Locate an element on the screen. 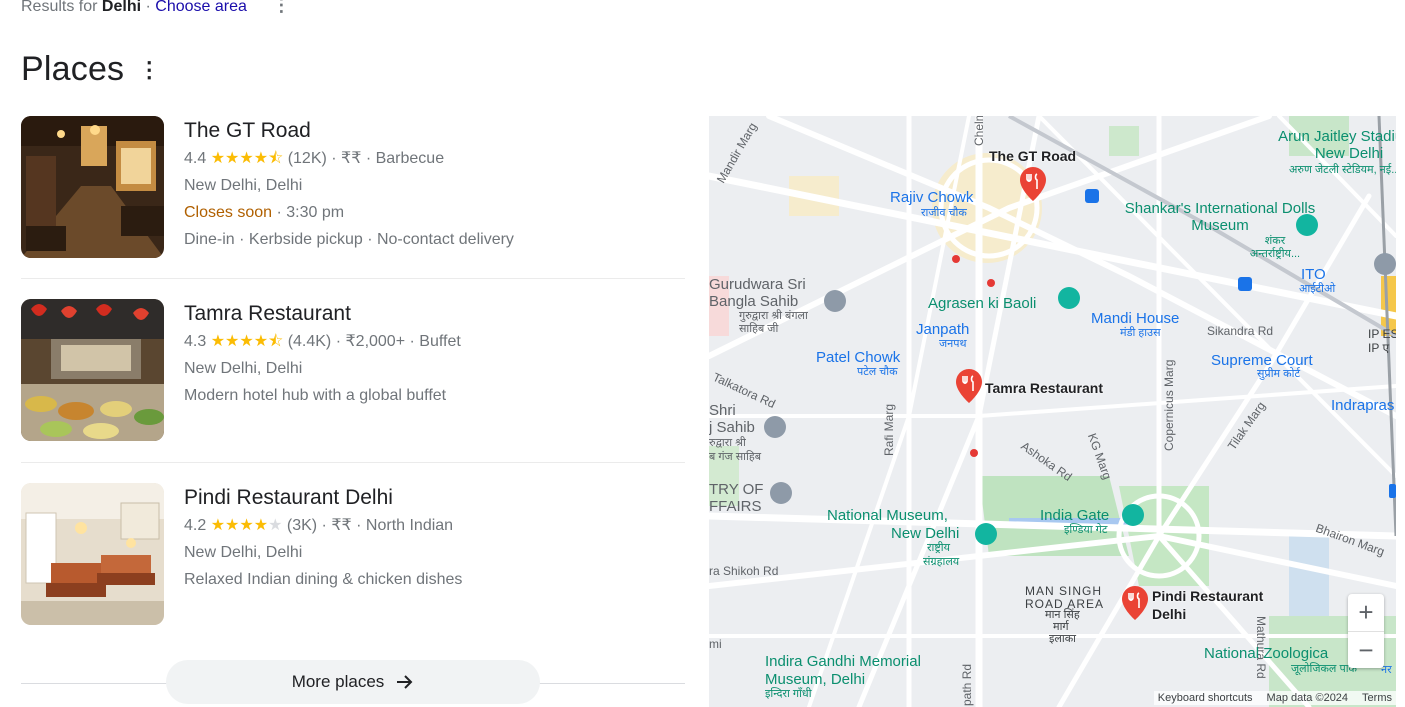 The width and height of the screenshot is (1405, 707). map-label-igm-2: Museum, Delhi is located at coordinates (815, 679).